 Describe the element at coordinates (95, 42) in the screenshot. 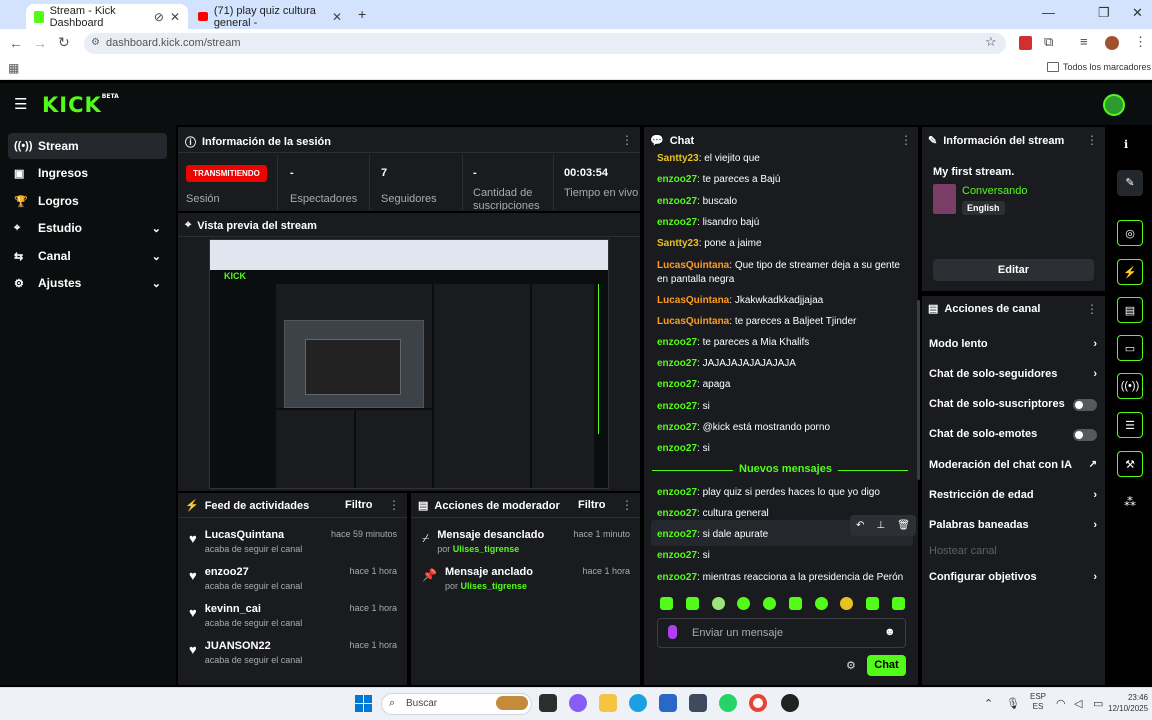

I see `site-info-icon: ⚙` at that location.